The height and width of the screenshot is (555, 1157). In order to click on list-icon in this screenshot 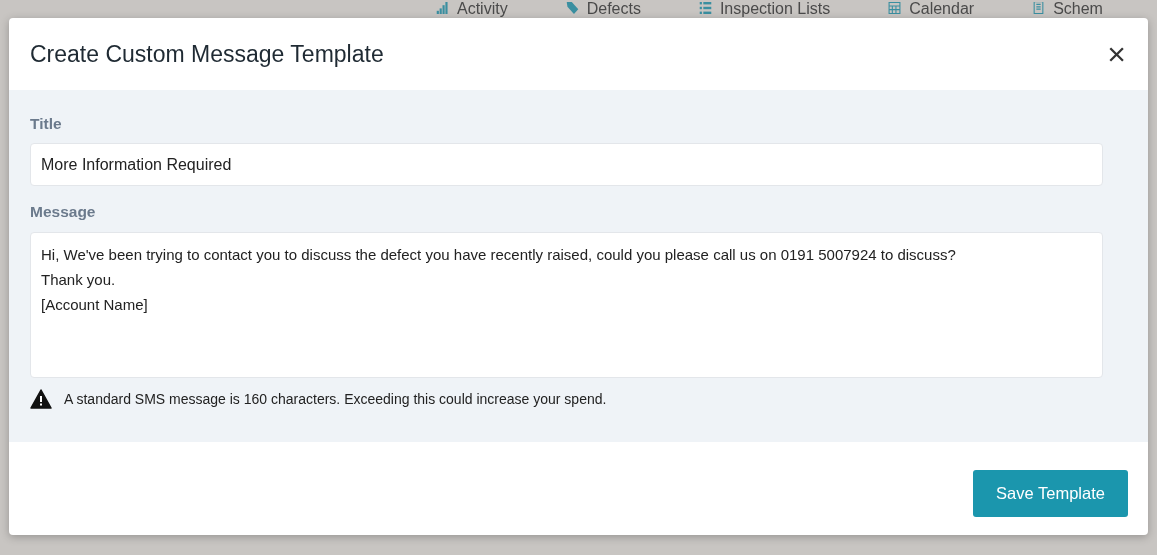, I will do `click(705, 8)`.